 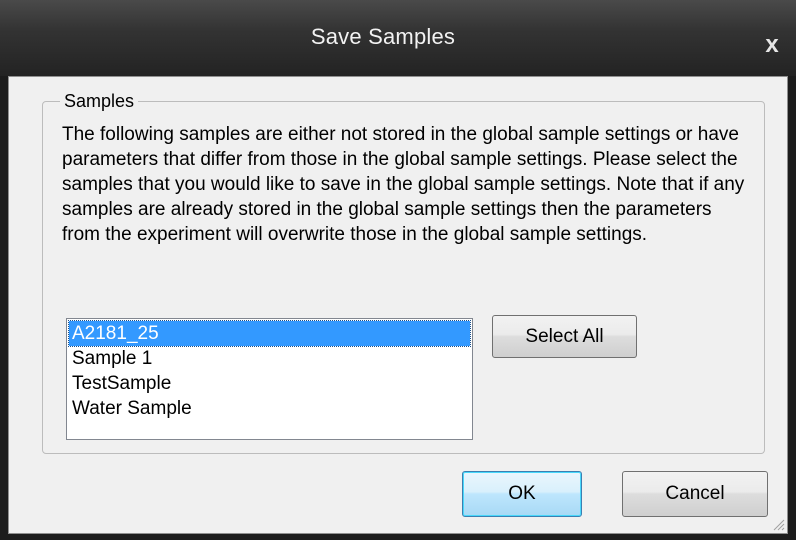 What do you see at coordinates (269, 358) in the screenshot?
I see `list-item: Sample 1` at bounding box center [269, 358].